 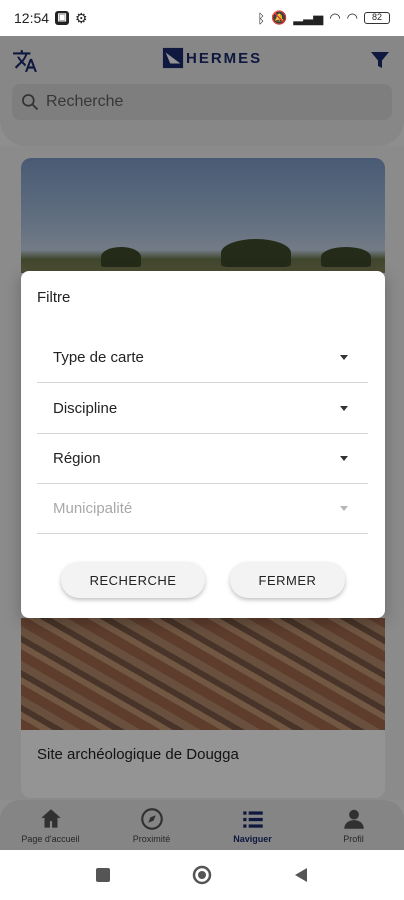 I want to click on notification-icon: ▣, so click(x=62, y=18).